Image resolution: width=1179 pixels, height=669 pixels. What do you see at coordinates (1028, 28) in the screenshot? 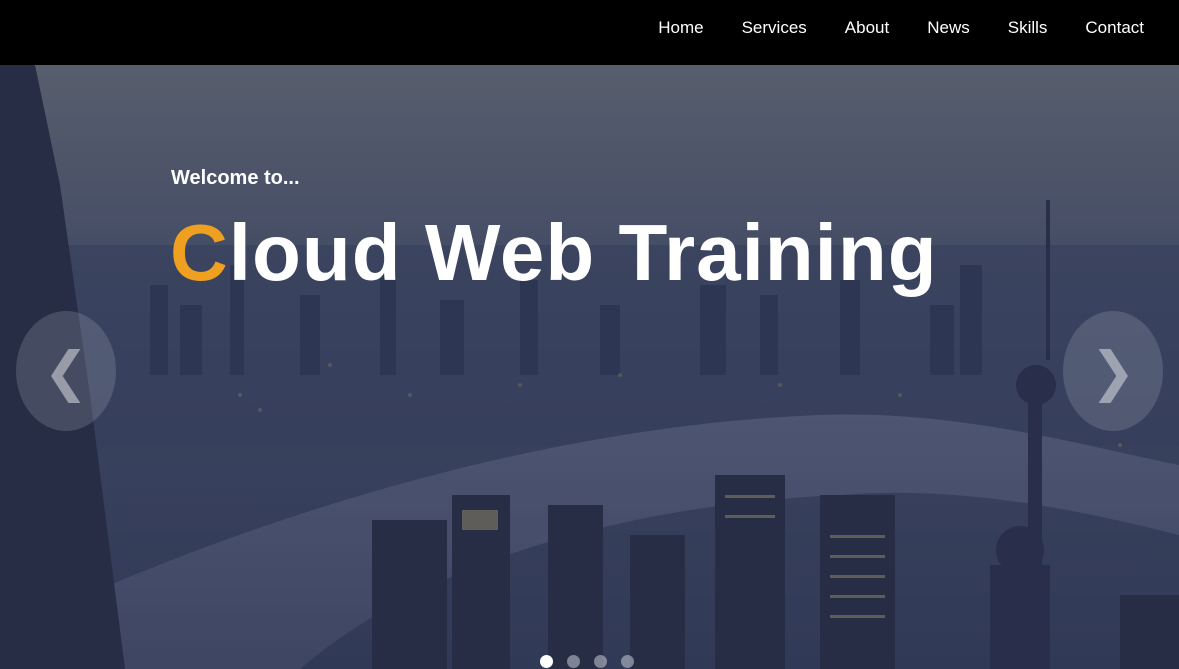
I see `nav-link-skills: Skills` at bounding box center [1028, 28].